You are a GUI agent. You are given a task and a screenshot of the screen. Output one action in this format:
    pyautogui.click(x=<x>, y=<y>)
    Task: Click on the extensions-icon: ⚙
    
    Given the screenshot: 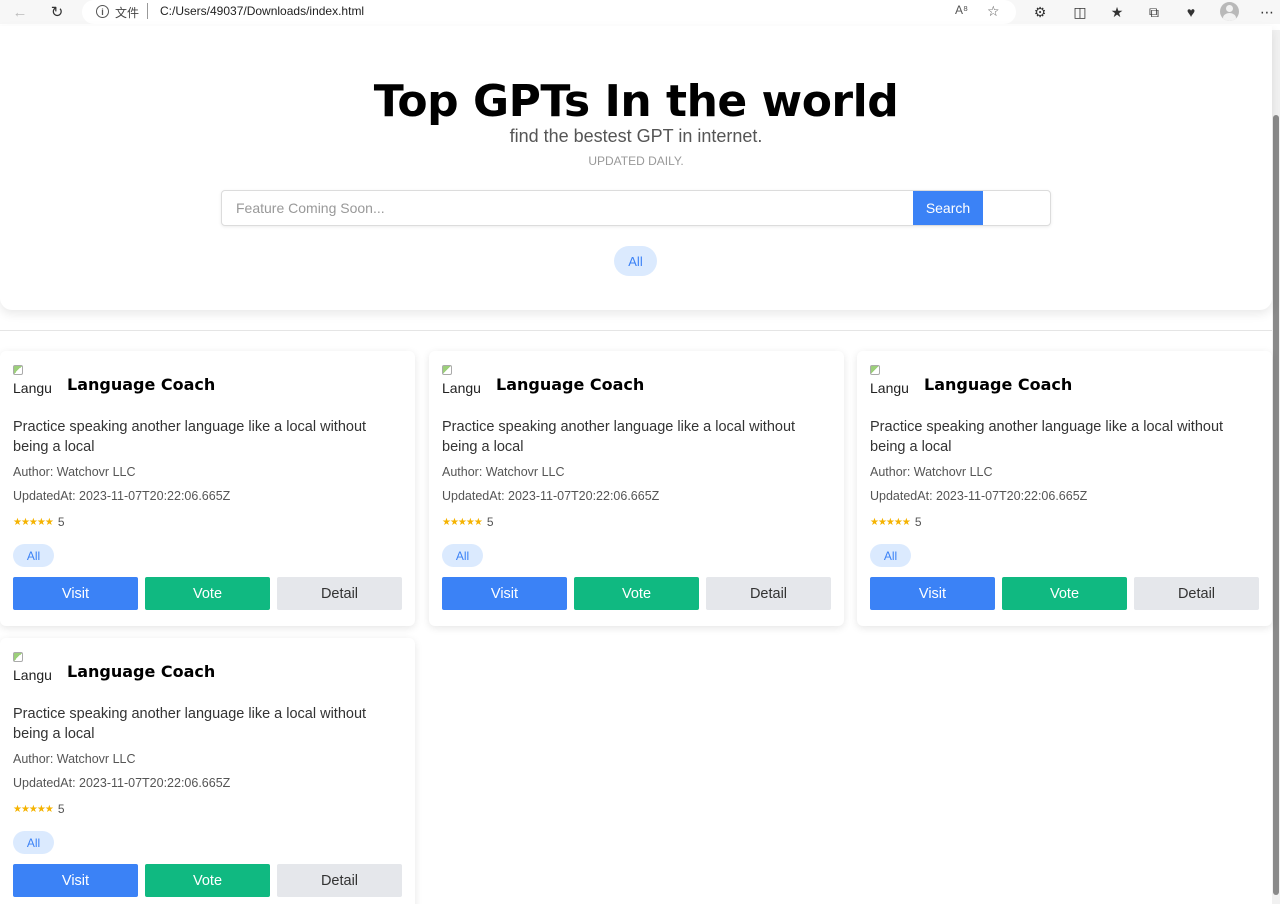 What is the action you would take?
    pyautogui.click(x=1040, y=12)
    